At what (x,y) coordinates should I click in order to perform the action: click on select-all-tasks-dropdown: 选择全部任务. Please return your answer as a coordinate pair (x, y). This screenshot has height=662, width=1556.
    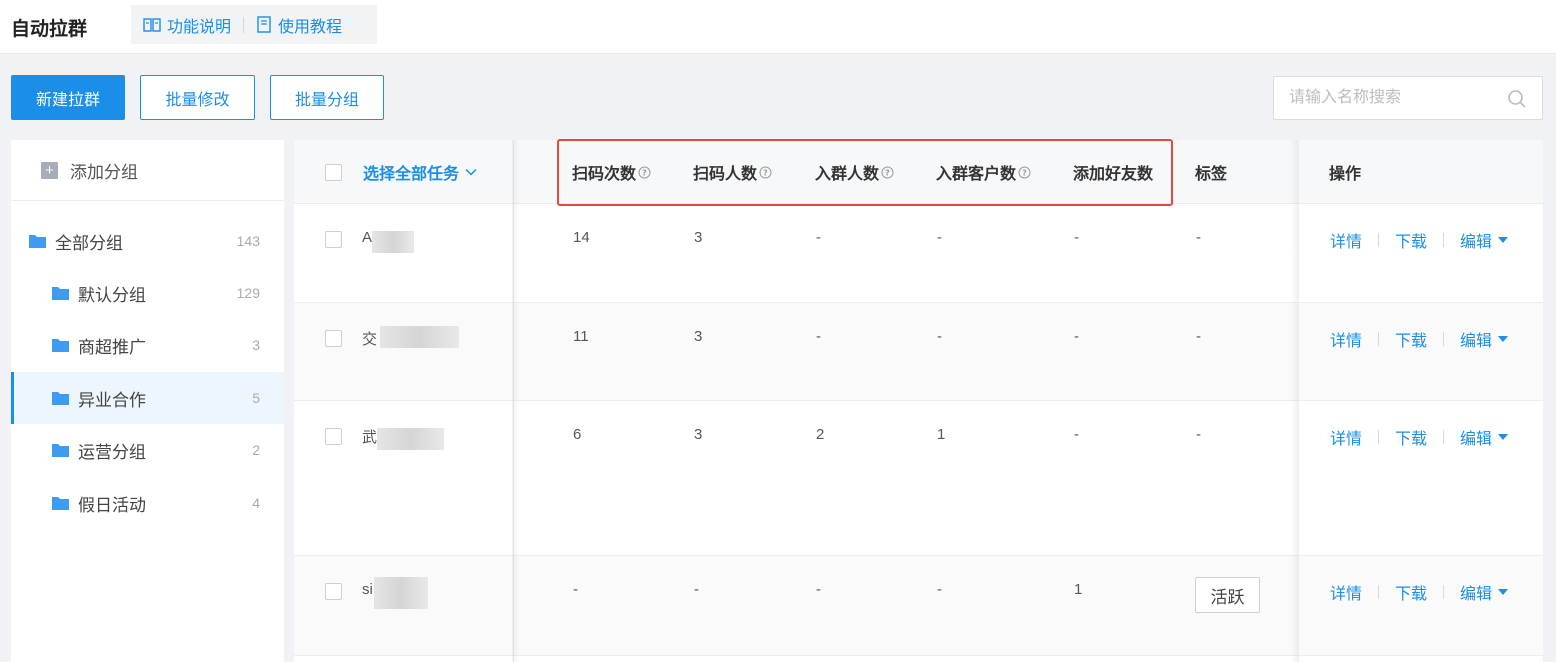
    Looking at the image, I should click on (420, 172).